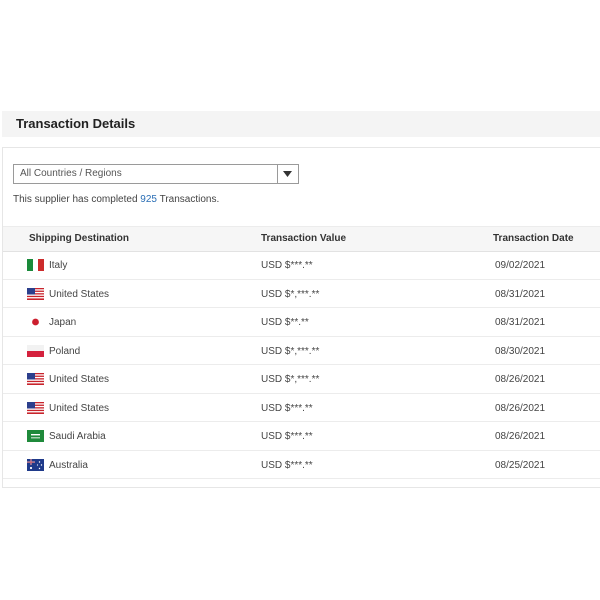 The image size is (600, 600). What do you see at coordinates (156, 174) in the screenshot?
I see `country-region-select: All Countries / Regions` at bounding box center [156, 174].